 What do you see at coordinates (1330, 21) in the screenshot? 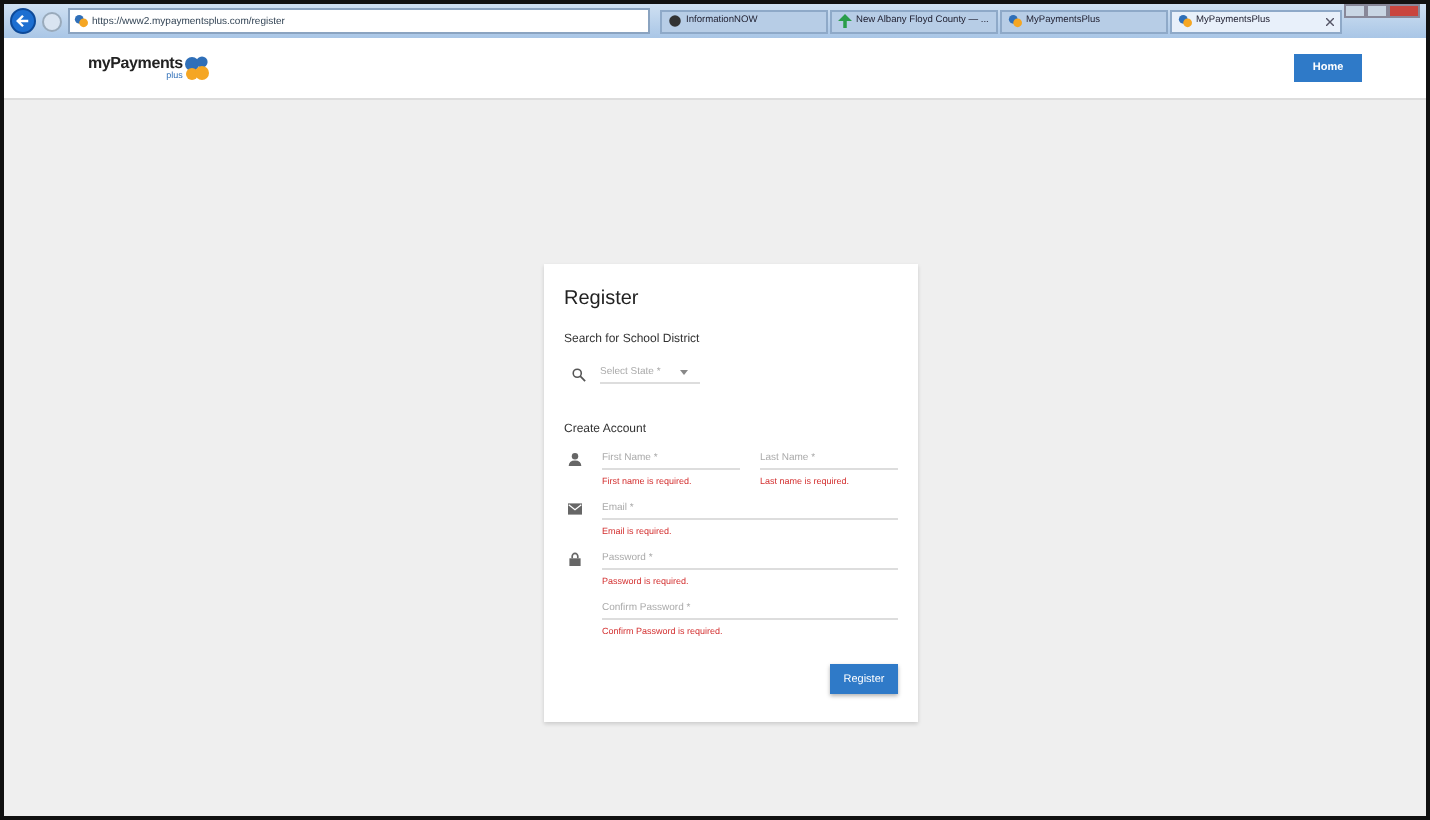
I see `close-icon` at bounding box center [1330, 21].